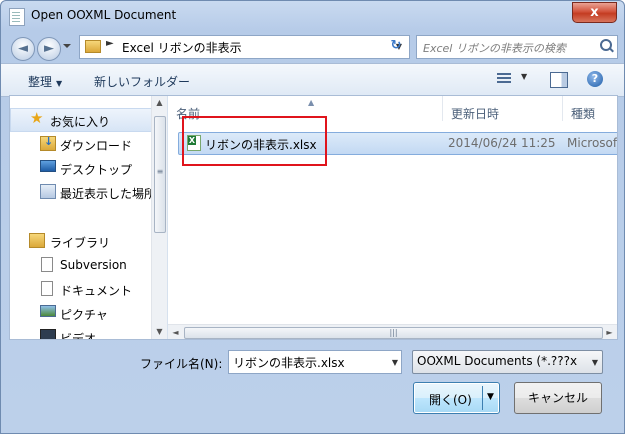 The image size is (625, 434). What do you see at coordinates (494, 48) in the screenshot?
I see `search-placeholder: Excel リボンの非表示の検索` at bounding box center [494, 48].